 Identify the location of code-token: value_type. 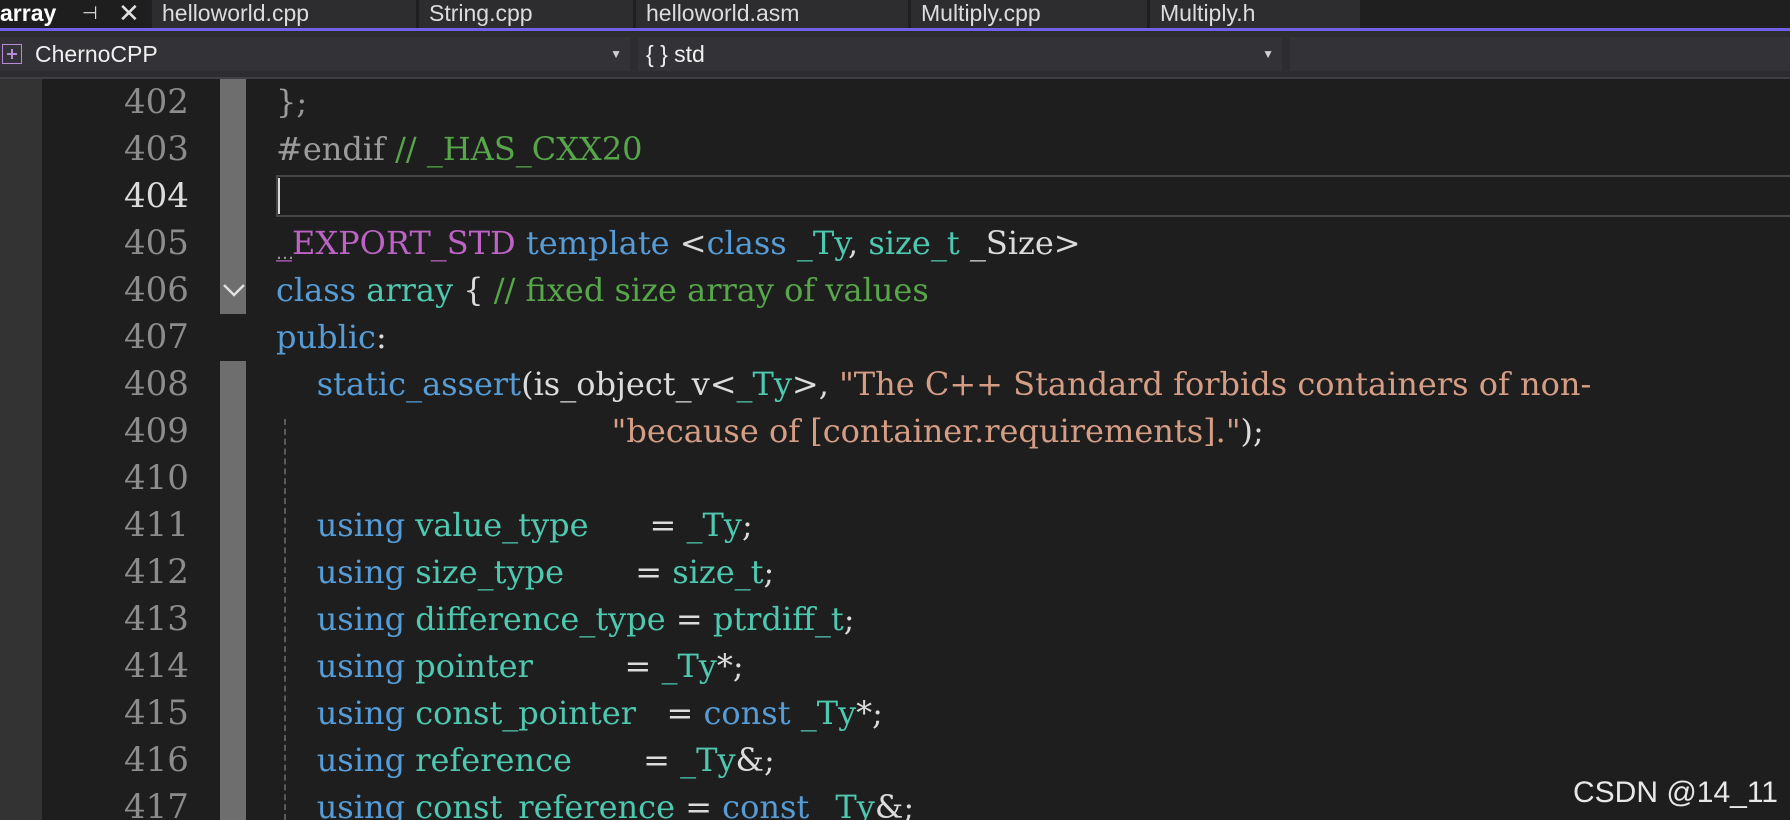
(502, 525).